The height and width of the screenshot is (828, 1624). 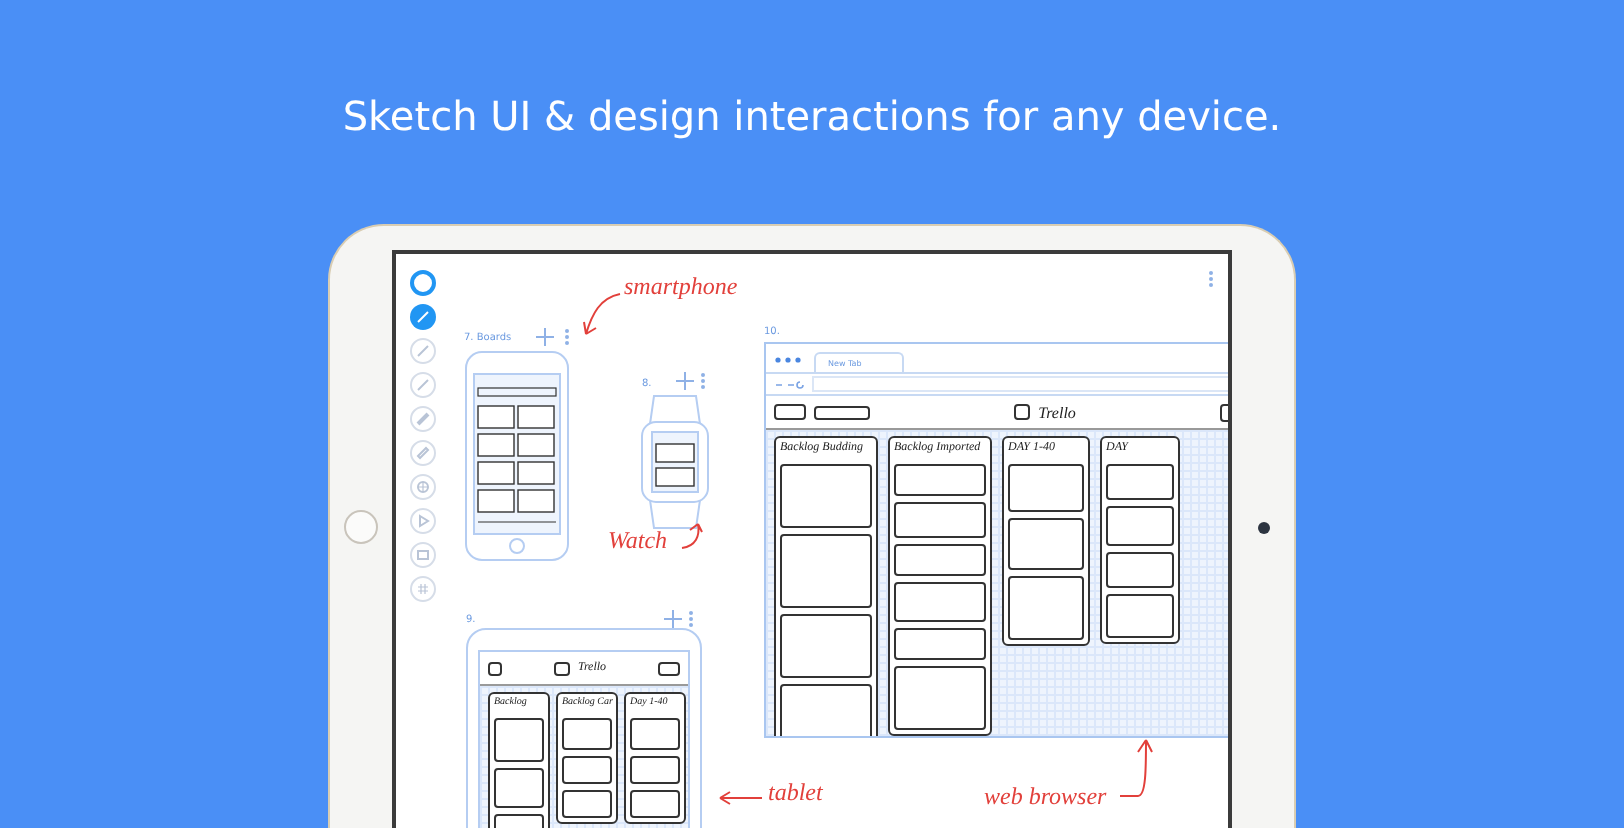 I want to click on handwritten-note: smartphone, so click(x=681, y=287).